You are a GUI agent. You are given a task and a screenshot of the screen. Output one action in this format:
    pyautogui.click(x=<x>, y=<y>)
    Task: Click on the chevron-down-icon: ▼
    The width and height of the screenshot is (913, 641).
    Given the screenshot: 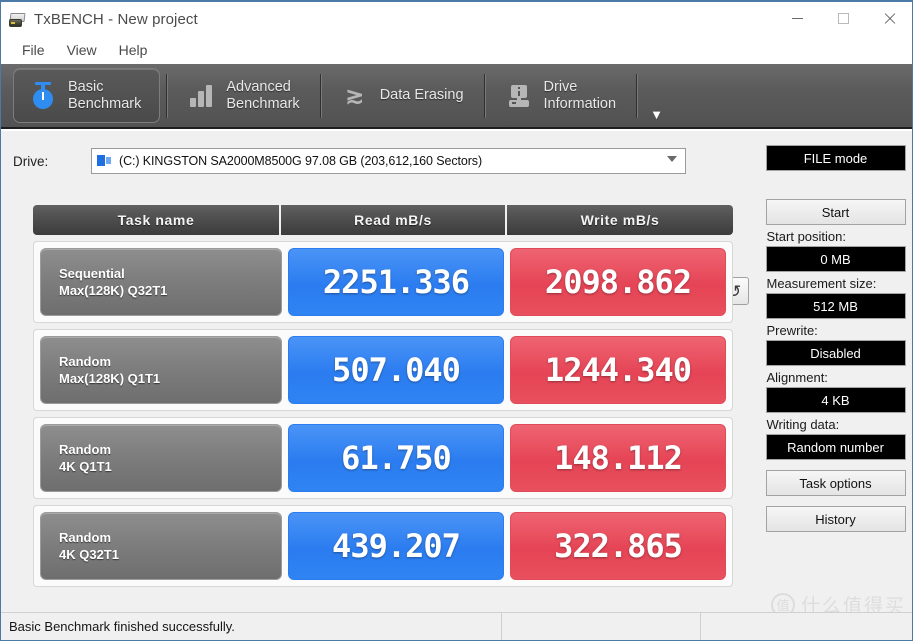 What is the action you would take?
    pyautogui.click(x=656, y=114)
    